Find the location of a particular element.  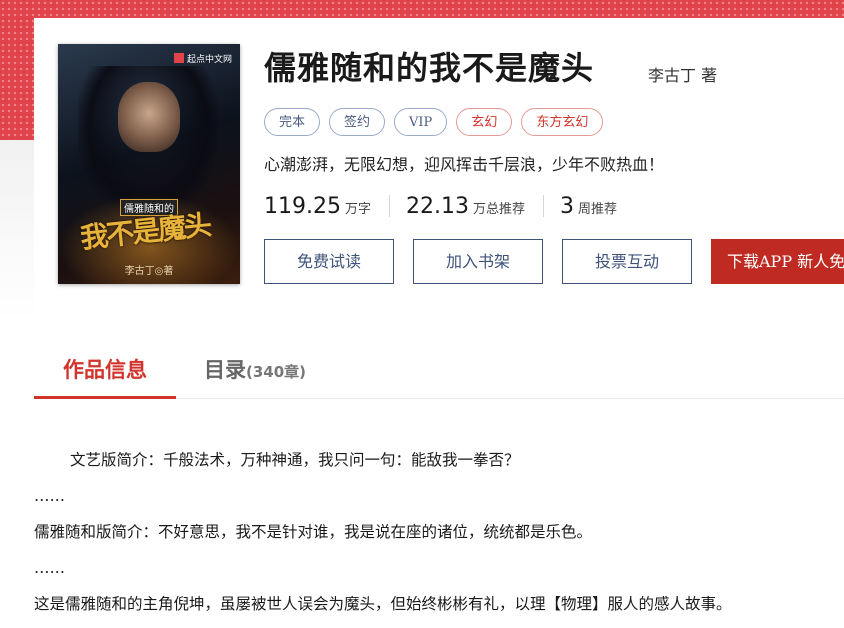

cover-art-face is located at coordinates (149, 117).